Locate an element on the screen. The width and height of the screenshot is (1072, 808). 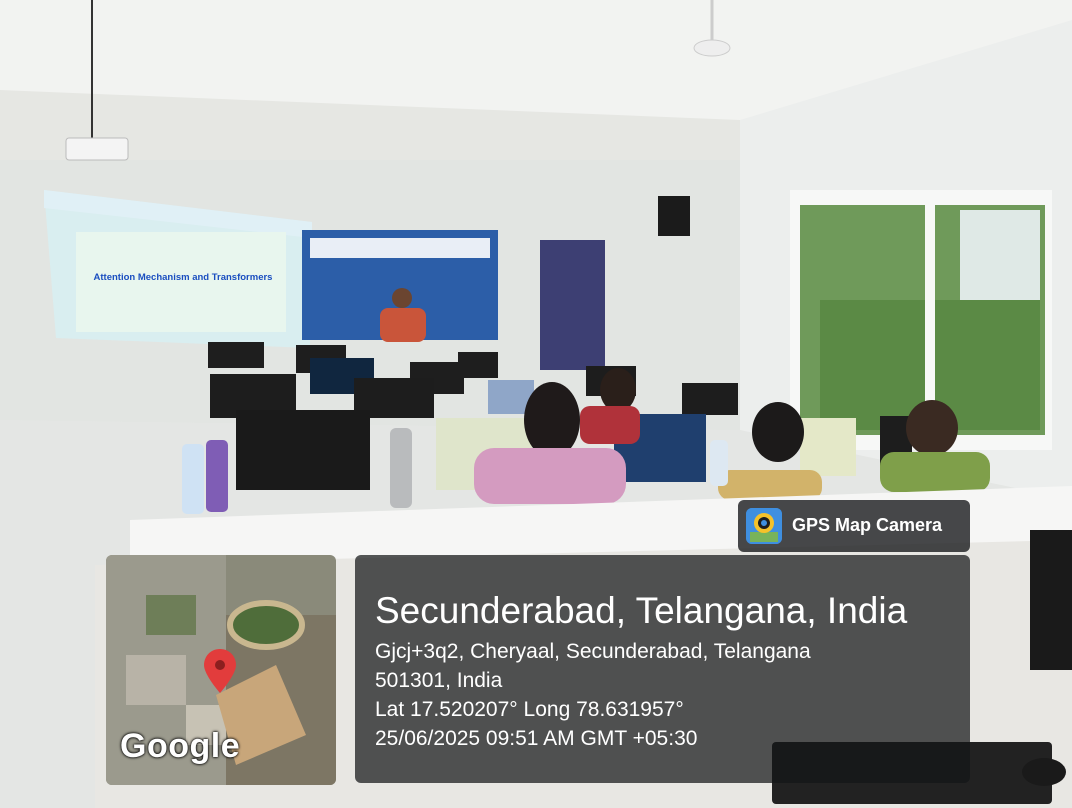
speaker-box is located at coordinates (674, 216).